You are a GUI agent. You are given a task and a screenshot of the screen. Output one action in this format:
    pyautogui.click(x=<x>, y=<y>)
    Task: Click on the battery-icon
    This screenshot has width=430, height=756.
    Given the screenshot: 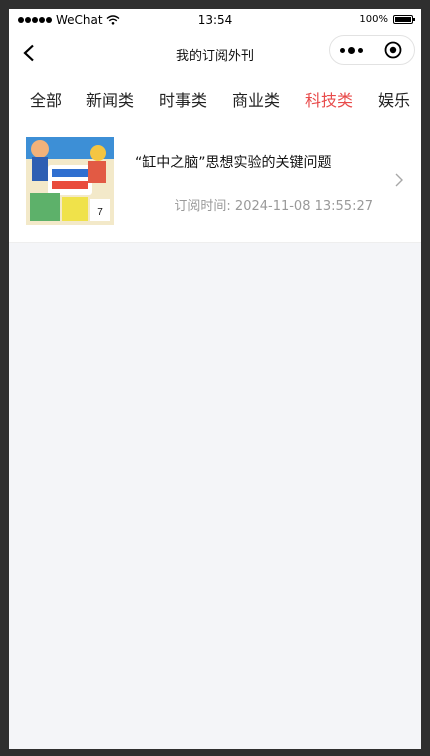 What is the action you would take?
    pyautogui.click(x=404, y=19)
    